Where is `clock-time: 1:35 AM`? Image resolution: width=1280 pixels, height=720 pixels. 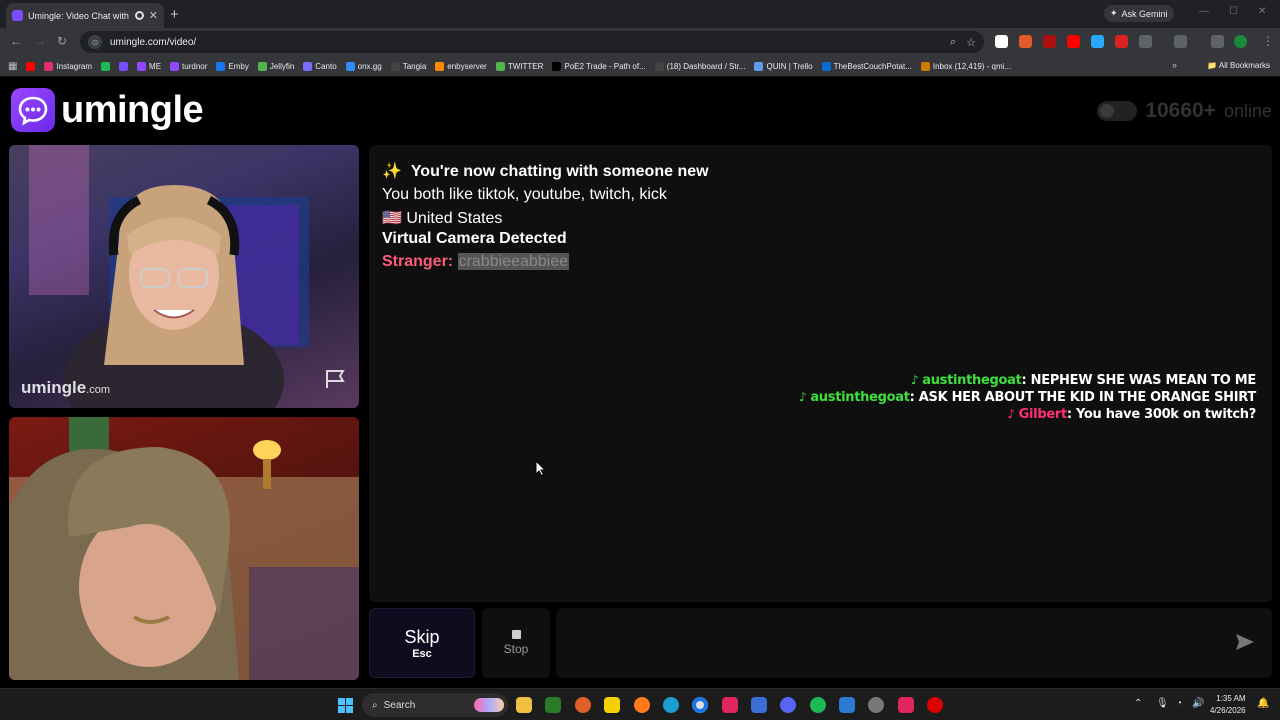
clock-time: 1:35 AM is located at coordinates (1231, 698).